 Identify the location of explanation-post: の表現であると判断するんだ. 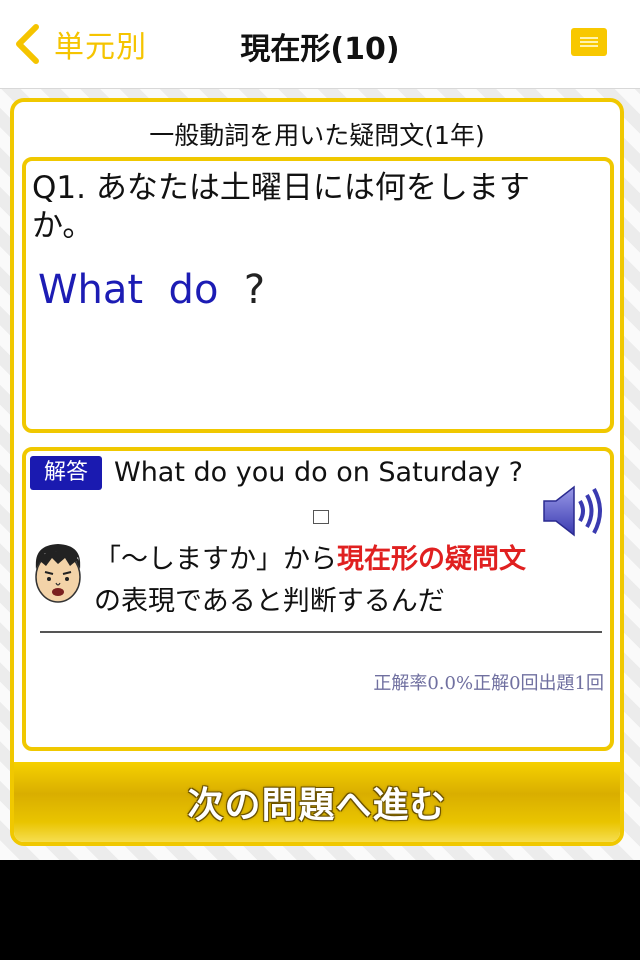
(269, 601).